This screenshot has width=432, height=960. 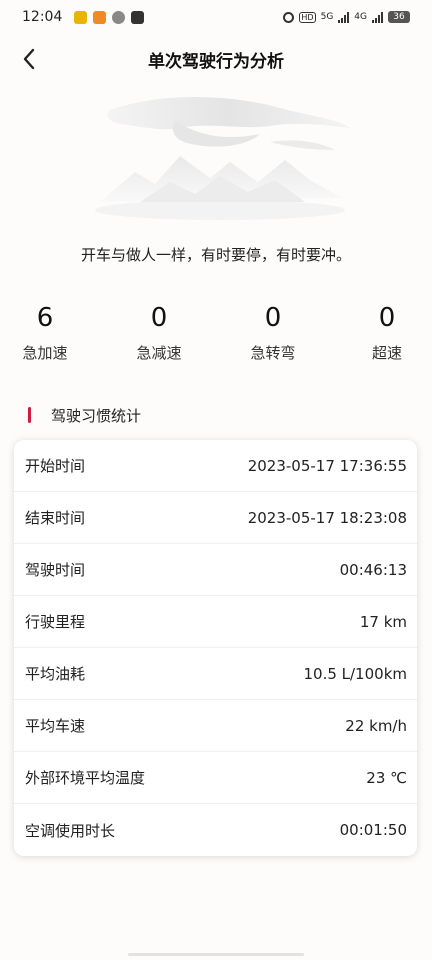 I want to click on status-bar: 12:04 HD 5G 4G 36, so click(x=216, y=17).